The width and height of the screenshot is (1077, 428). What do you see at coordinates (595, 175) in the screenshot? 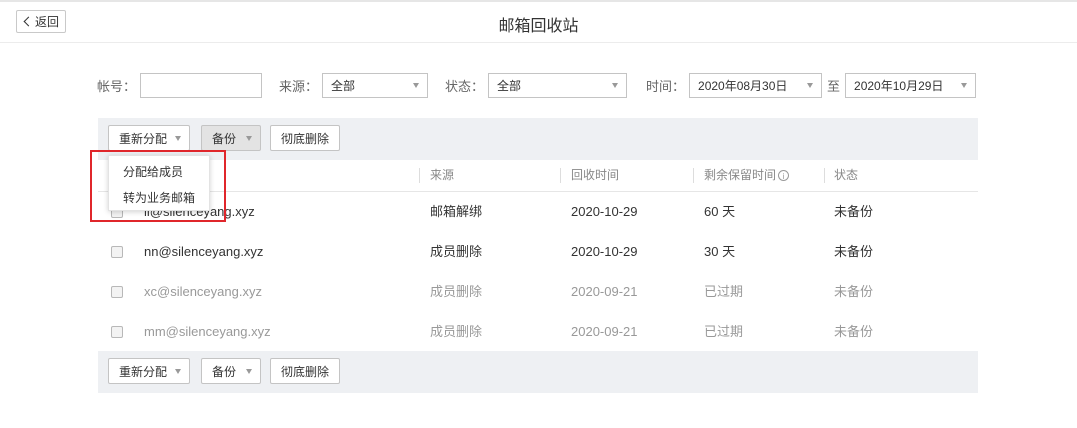
I see `column-recycle-time: 回收时间` at bounding box center [595, 175].